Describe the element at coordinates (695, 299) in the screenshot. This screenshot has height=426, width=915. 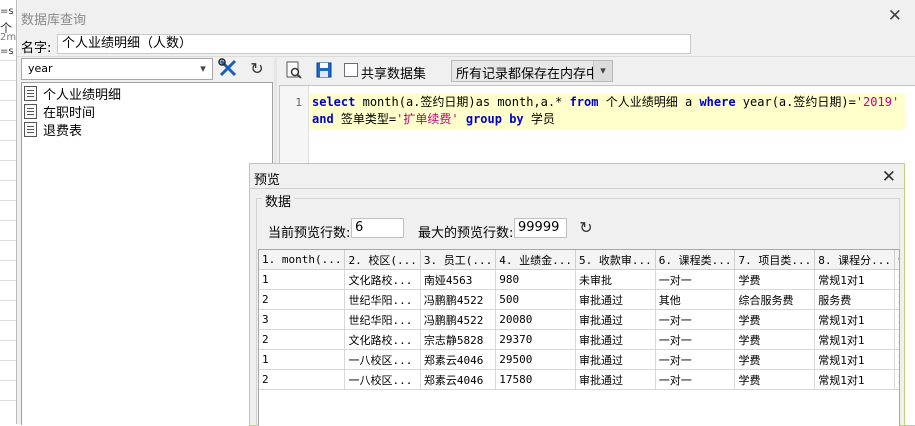
I see `table-cell: 其他` at that location.